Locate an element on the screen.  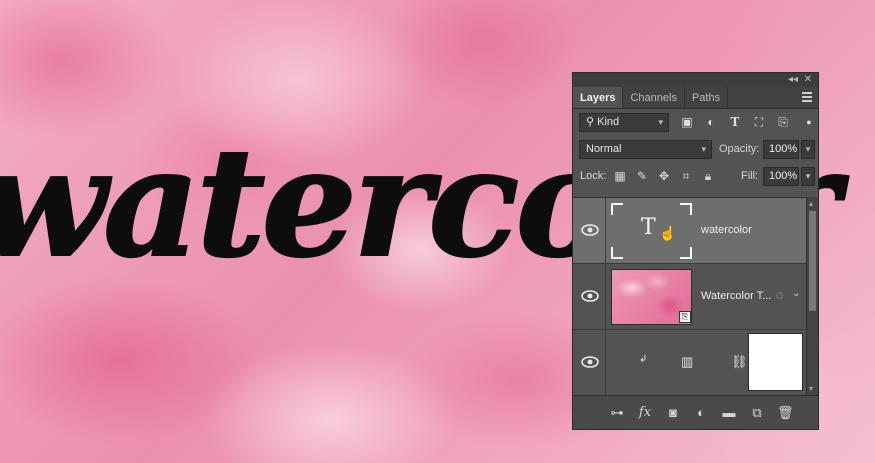
layer-row-adjustment: ↲ ▥ ⛓ is located at coordinates (689, 362).